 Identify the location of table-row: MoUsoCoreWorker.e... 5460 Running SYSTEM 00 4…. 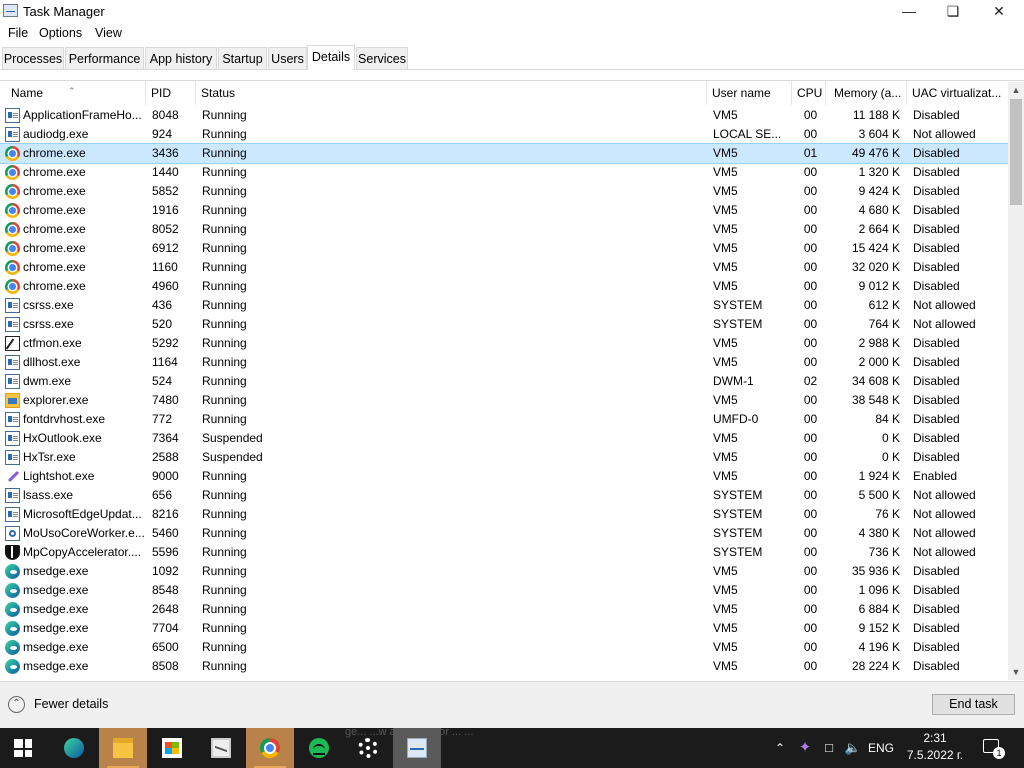
(504, 533).